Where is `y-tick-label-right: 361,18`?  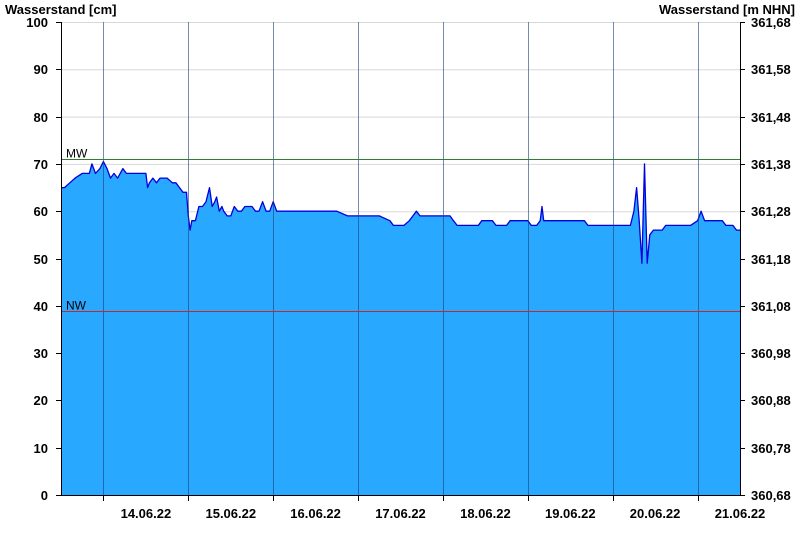
y-tick-label-right: 361,18 is located at coordinates (771, 259).